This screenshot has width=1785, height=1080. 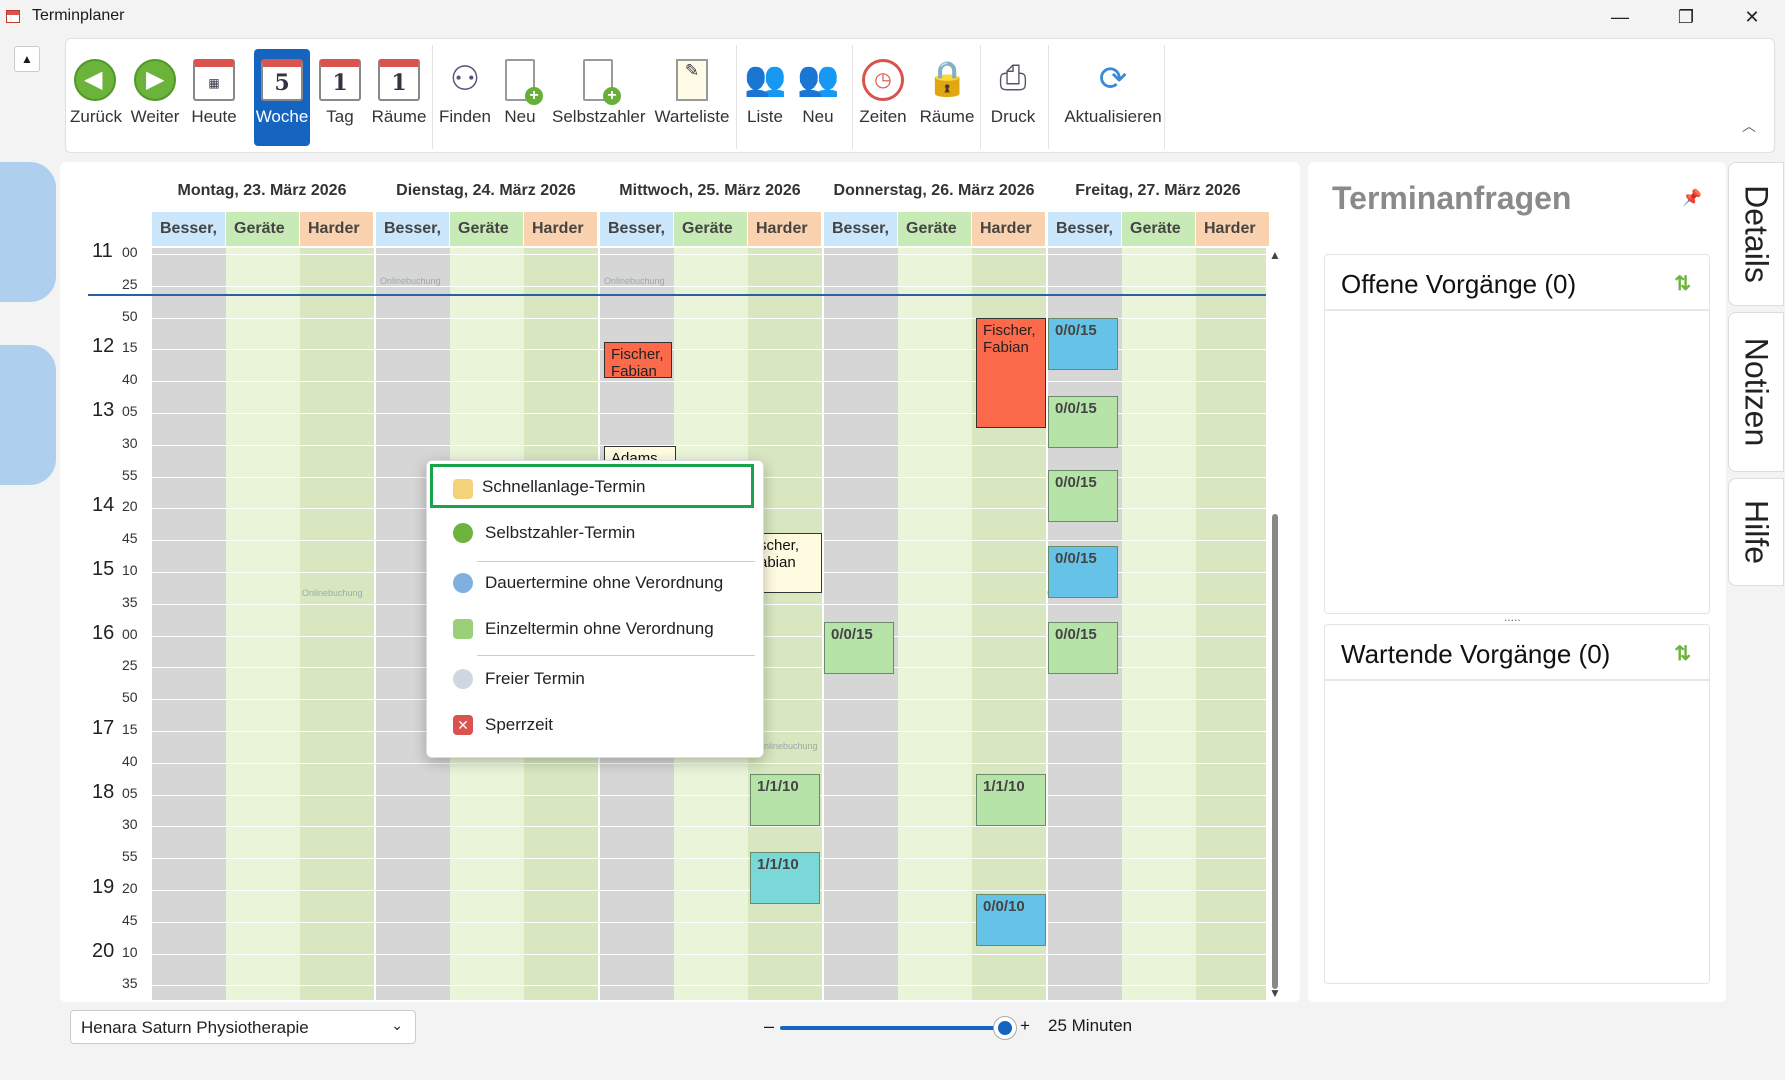 I want to click on menu-item-single: Einzeltermin ohne Verordnung, so click(x=595, y=629).